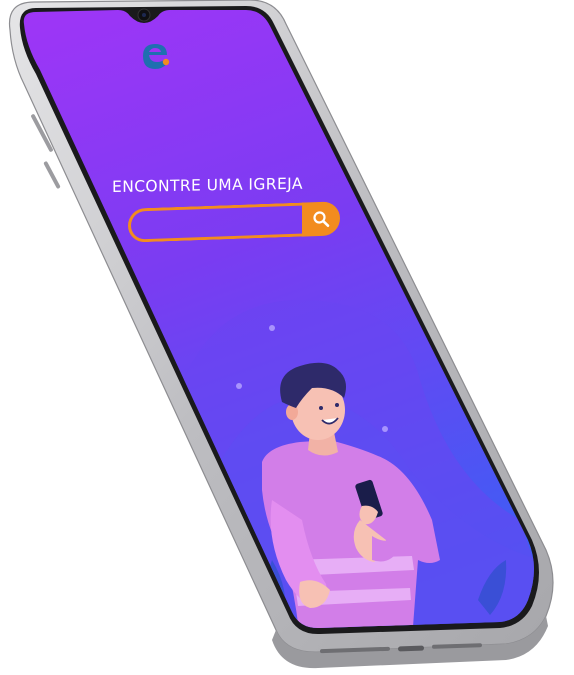 The height and width of the screenshot is (675, 574). I want to click on search-icon, so click(321, 219).